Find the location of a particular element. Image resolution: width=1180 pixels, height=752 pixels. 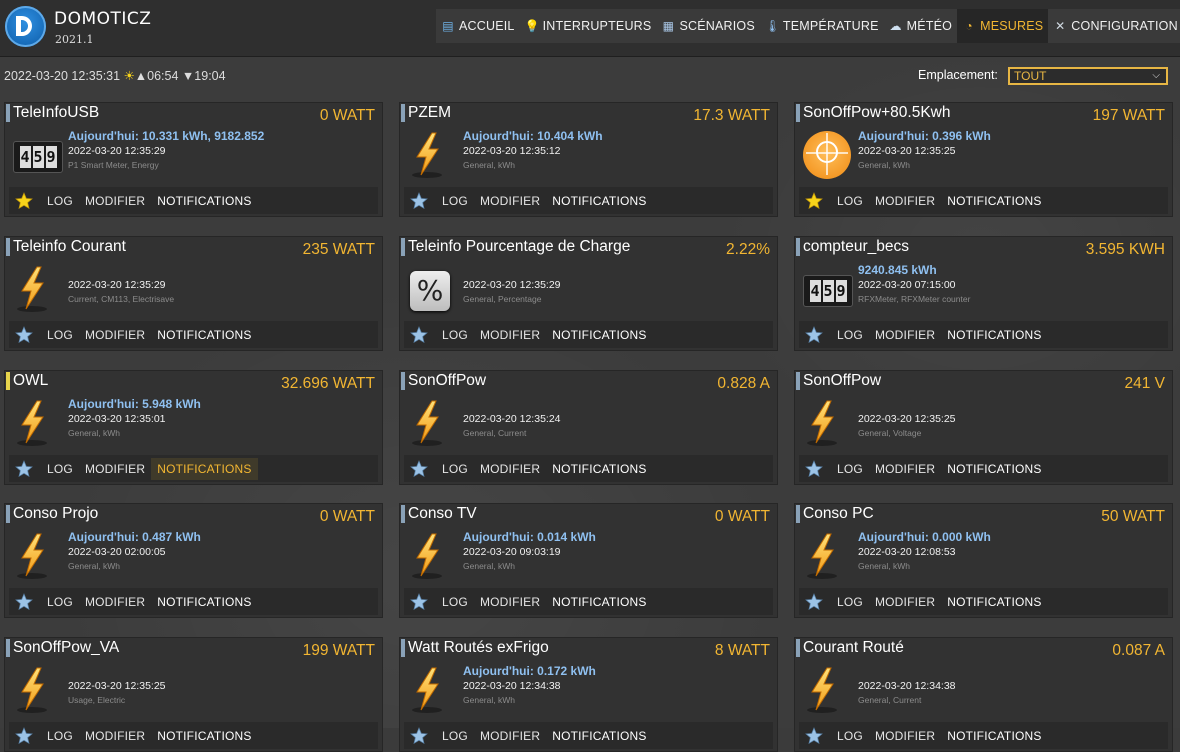

status-datetime: 2022-03-20 12:35:31 ☀▲06:54 ▼19:04 is located at coordinates (115, 75).